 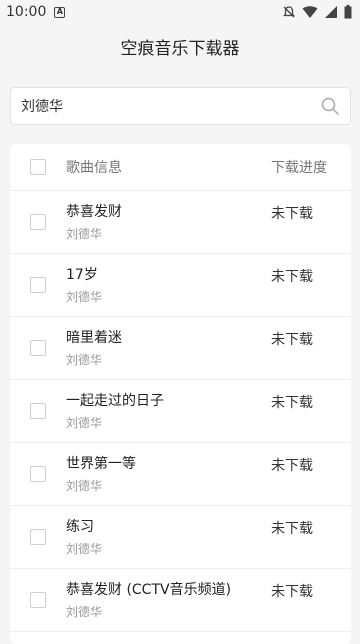 I want to click on select-all-checkbox, so click(x=38, y=167).